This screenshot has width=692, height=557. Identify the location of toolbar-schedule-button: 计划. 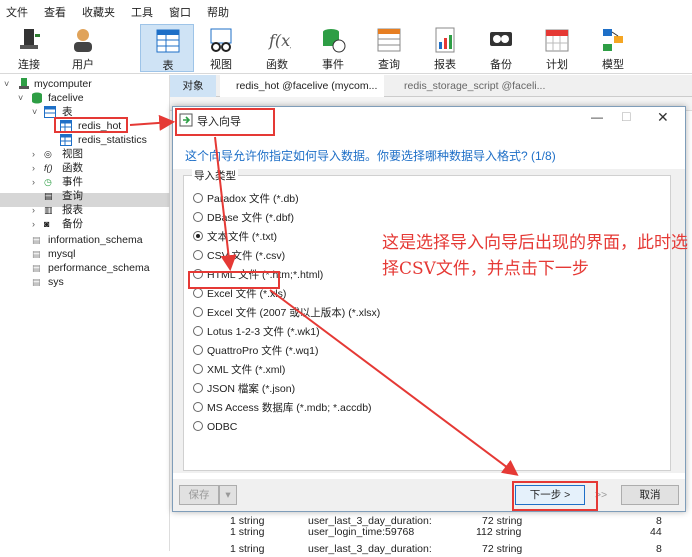
(557, 48).